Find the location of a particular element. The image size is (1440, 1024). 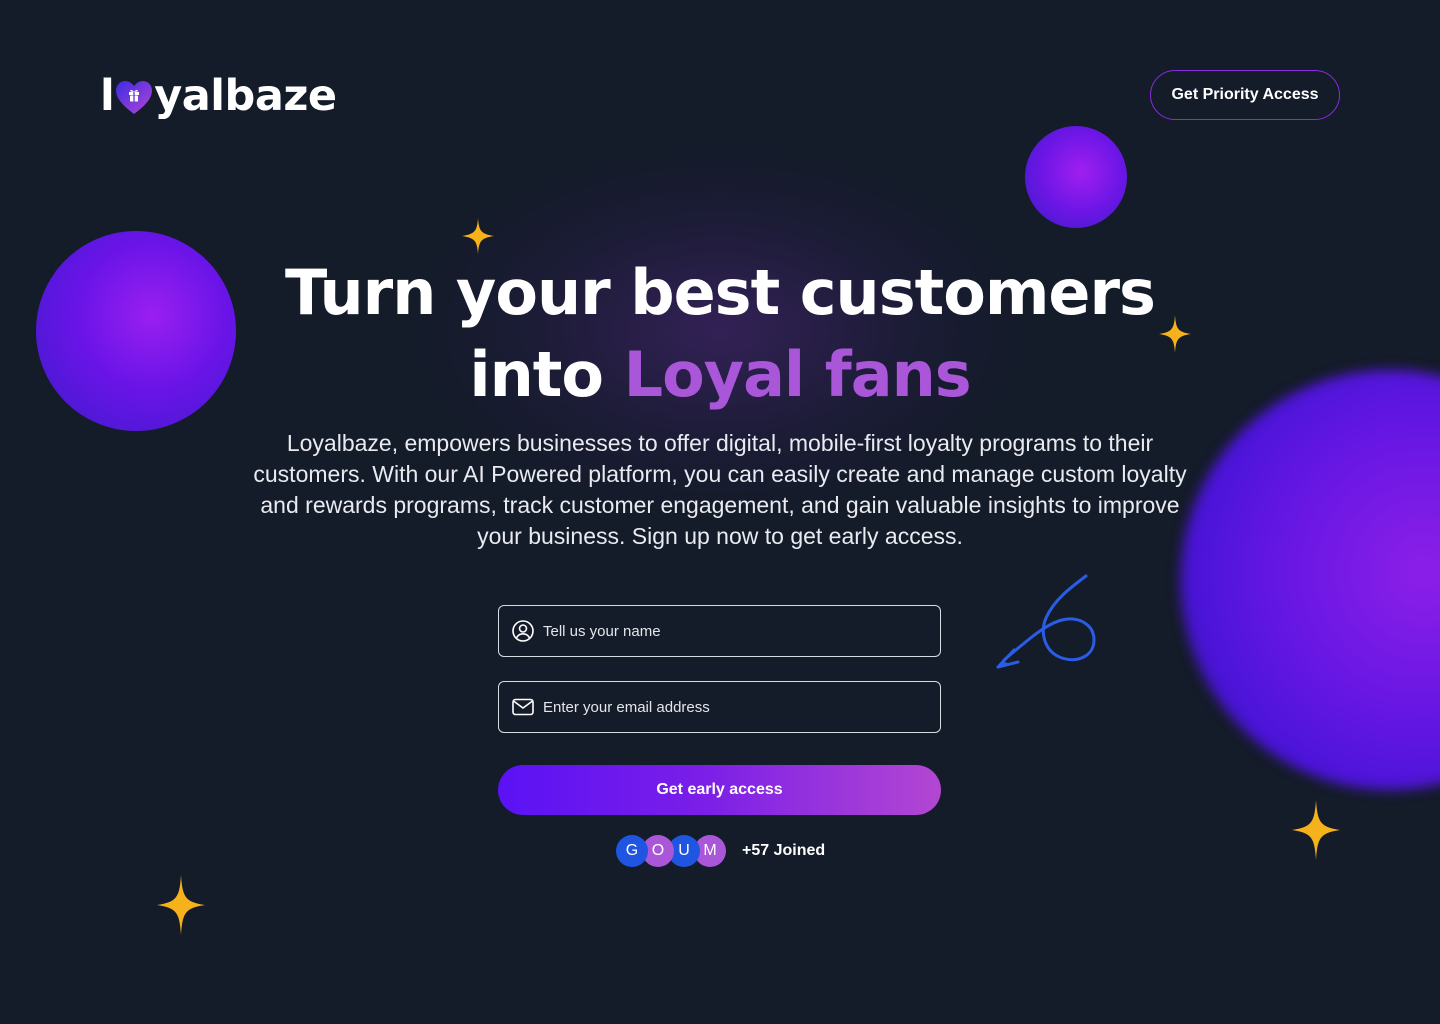

name-field is located at coordinates (719, 631).